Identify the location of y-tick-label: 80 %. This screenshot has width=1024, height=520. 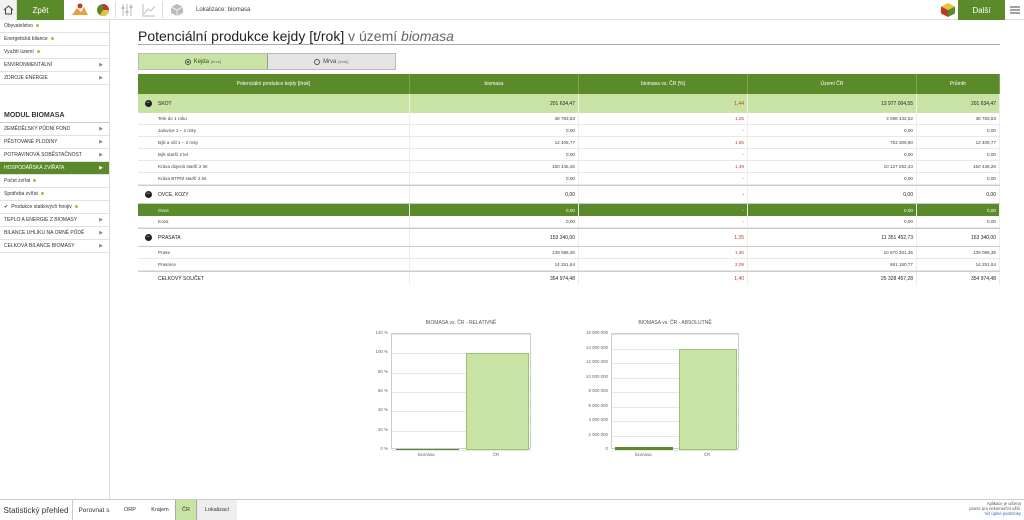
(382, 371).